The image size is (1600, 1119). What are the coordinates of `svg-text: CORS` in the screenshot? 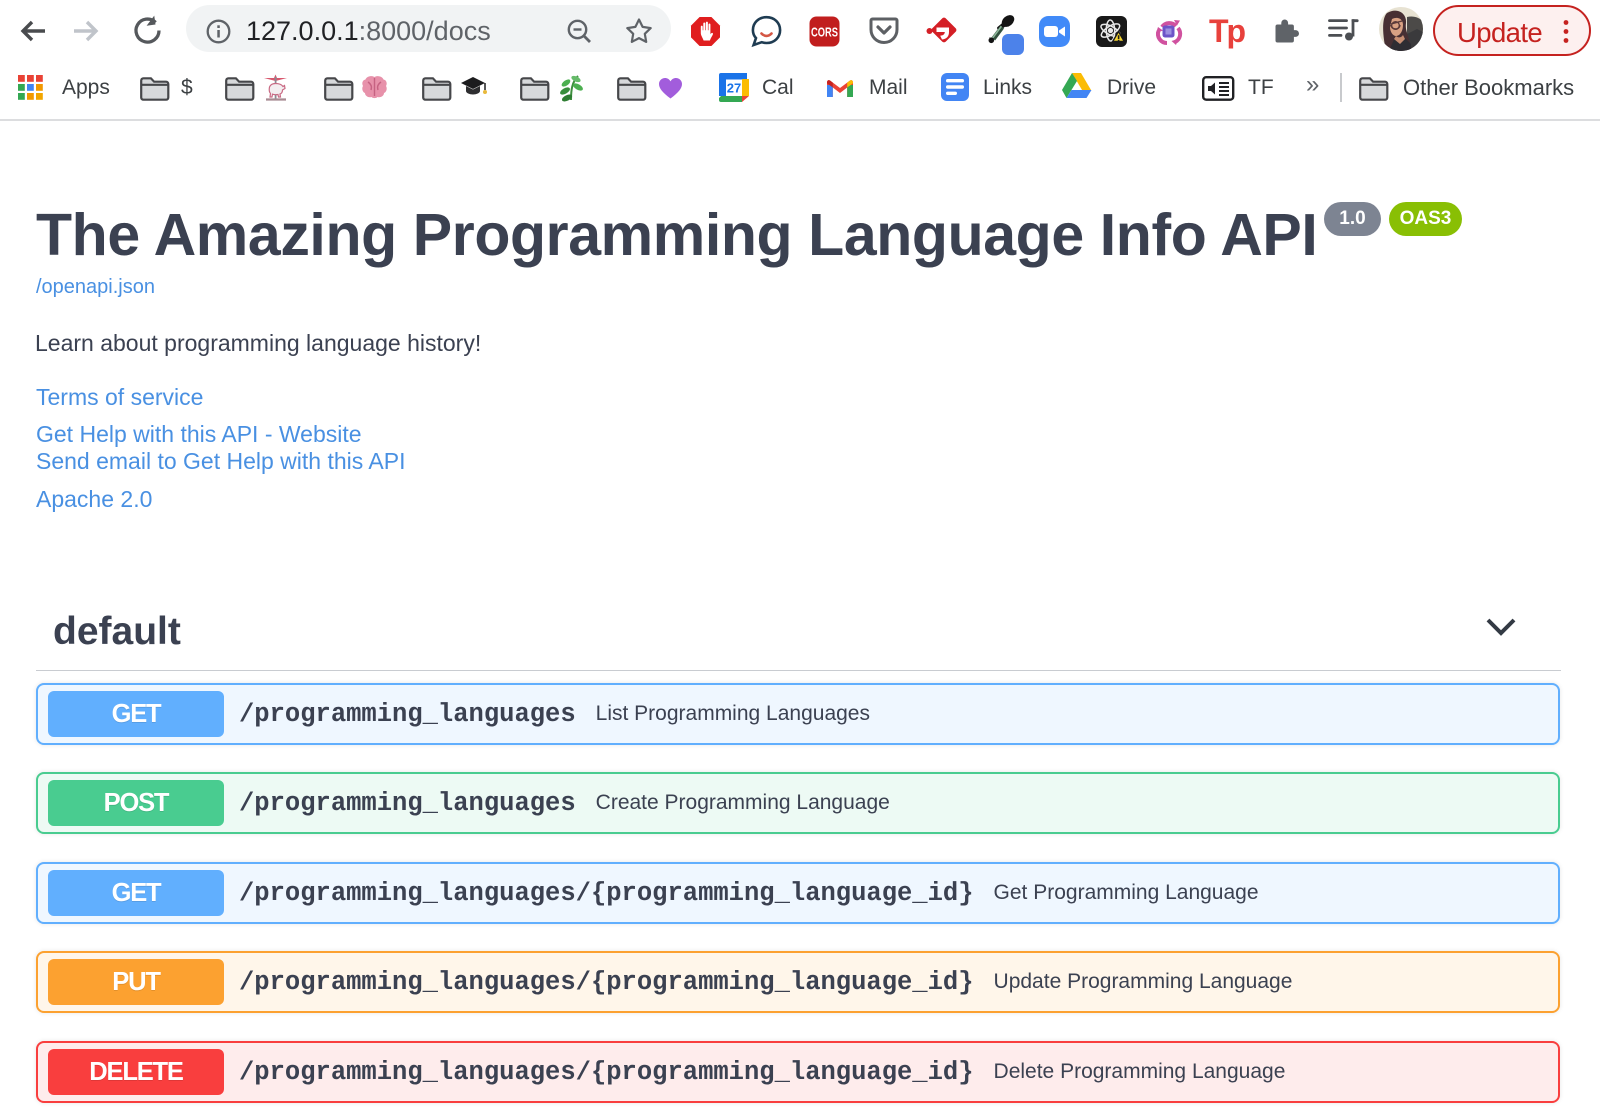 It's located at (824, 32).